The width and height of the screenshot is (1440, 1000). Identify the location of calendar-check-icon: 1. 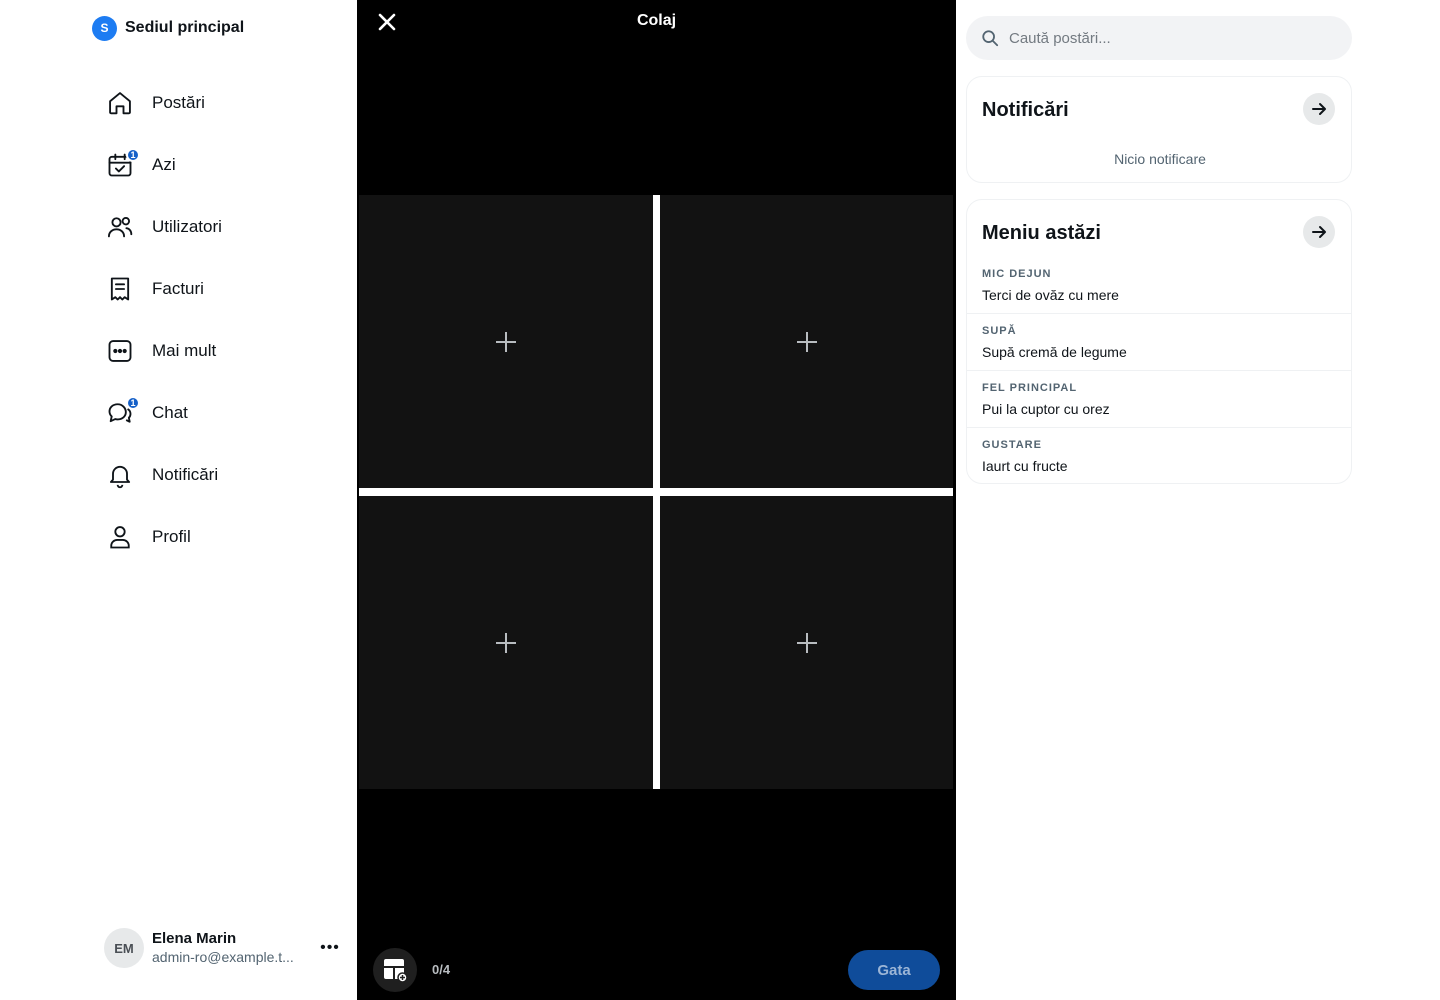
(123, 163).